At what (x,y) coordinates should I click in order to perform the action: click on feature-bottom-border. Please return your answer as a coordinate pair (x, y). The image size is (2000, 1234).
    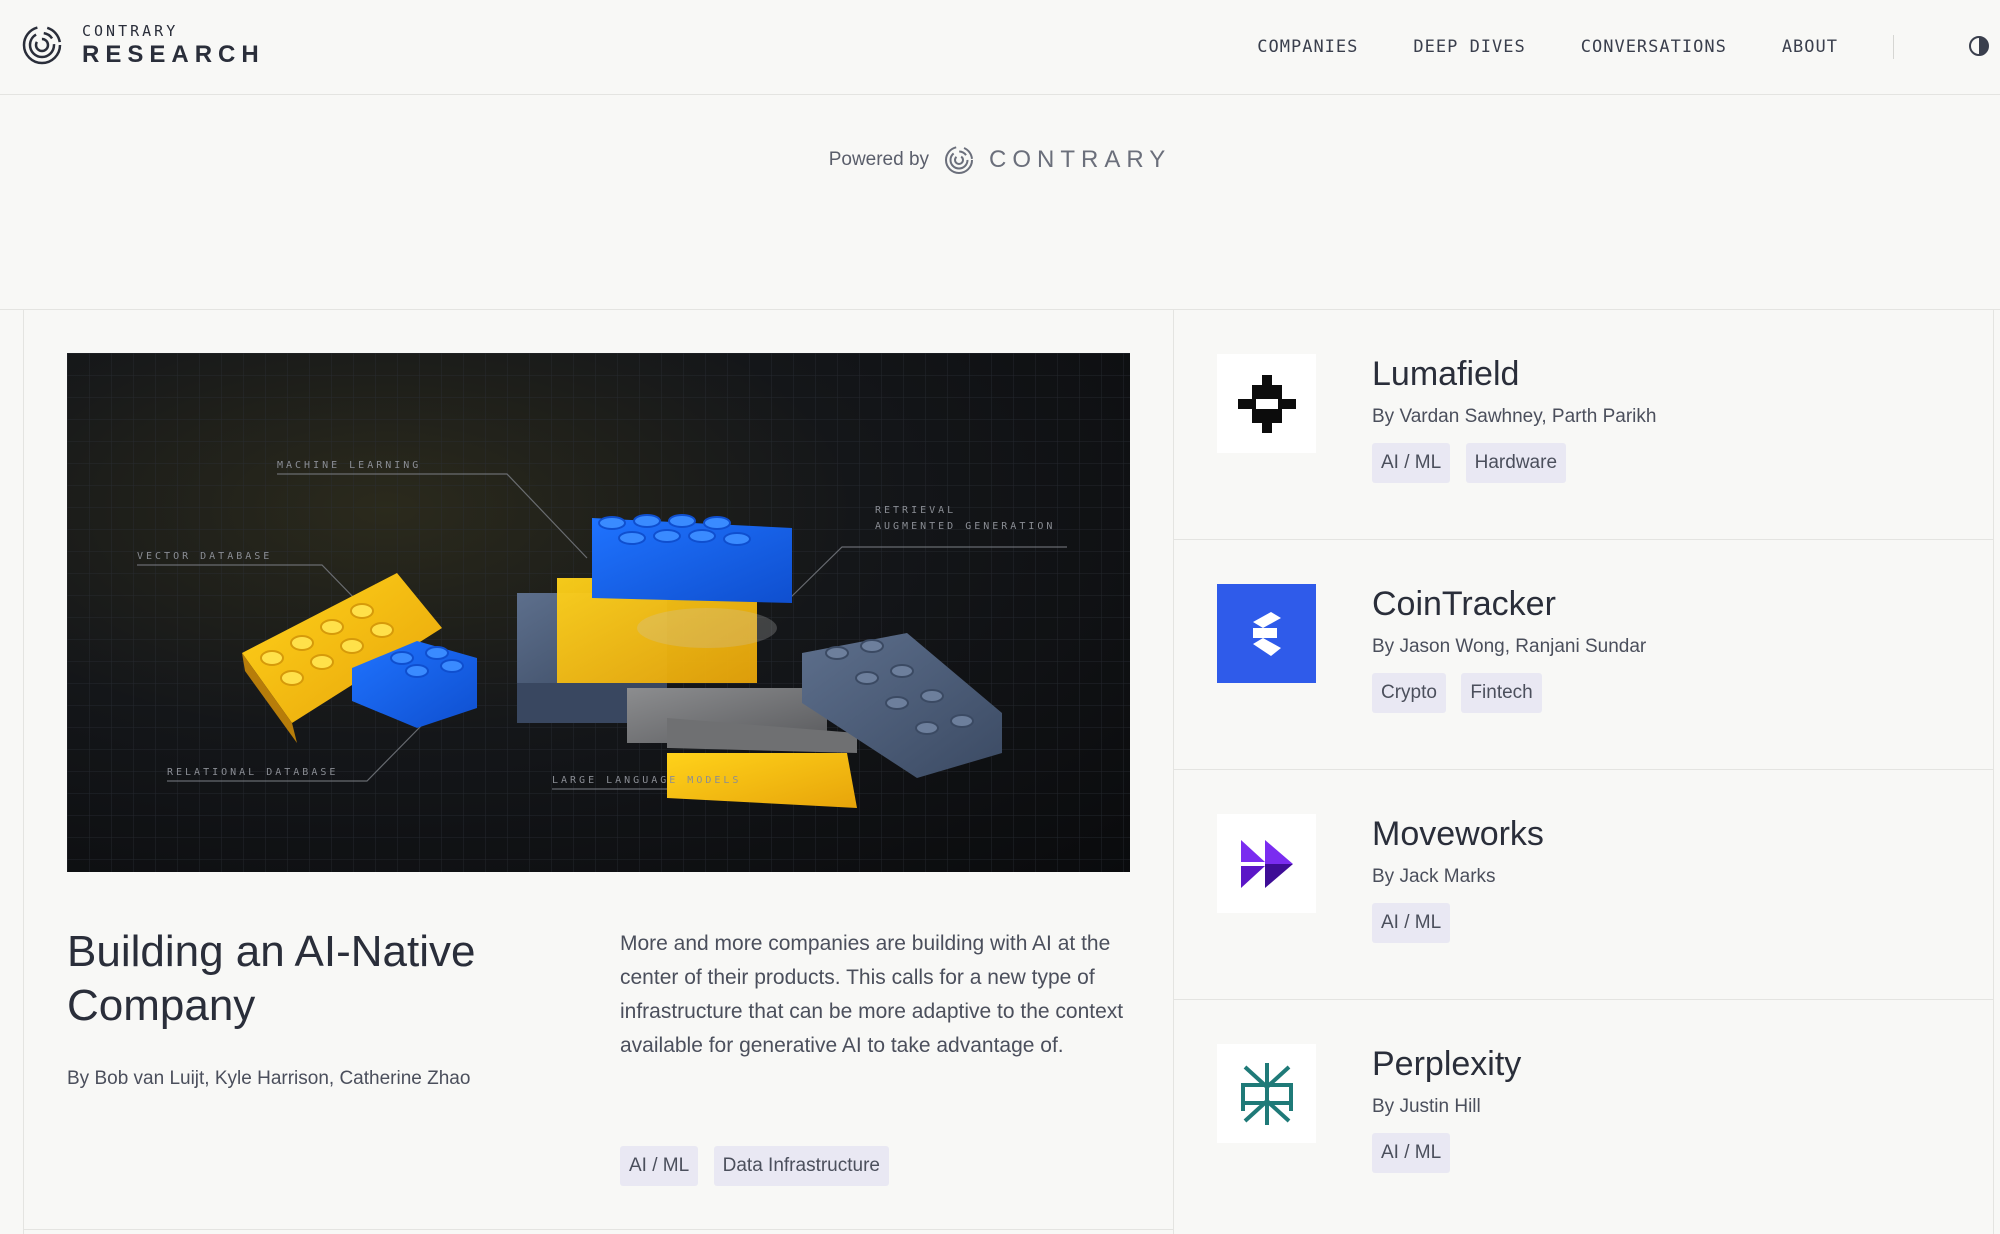
    Looking at the image, I should click on (598, 1229).